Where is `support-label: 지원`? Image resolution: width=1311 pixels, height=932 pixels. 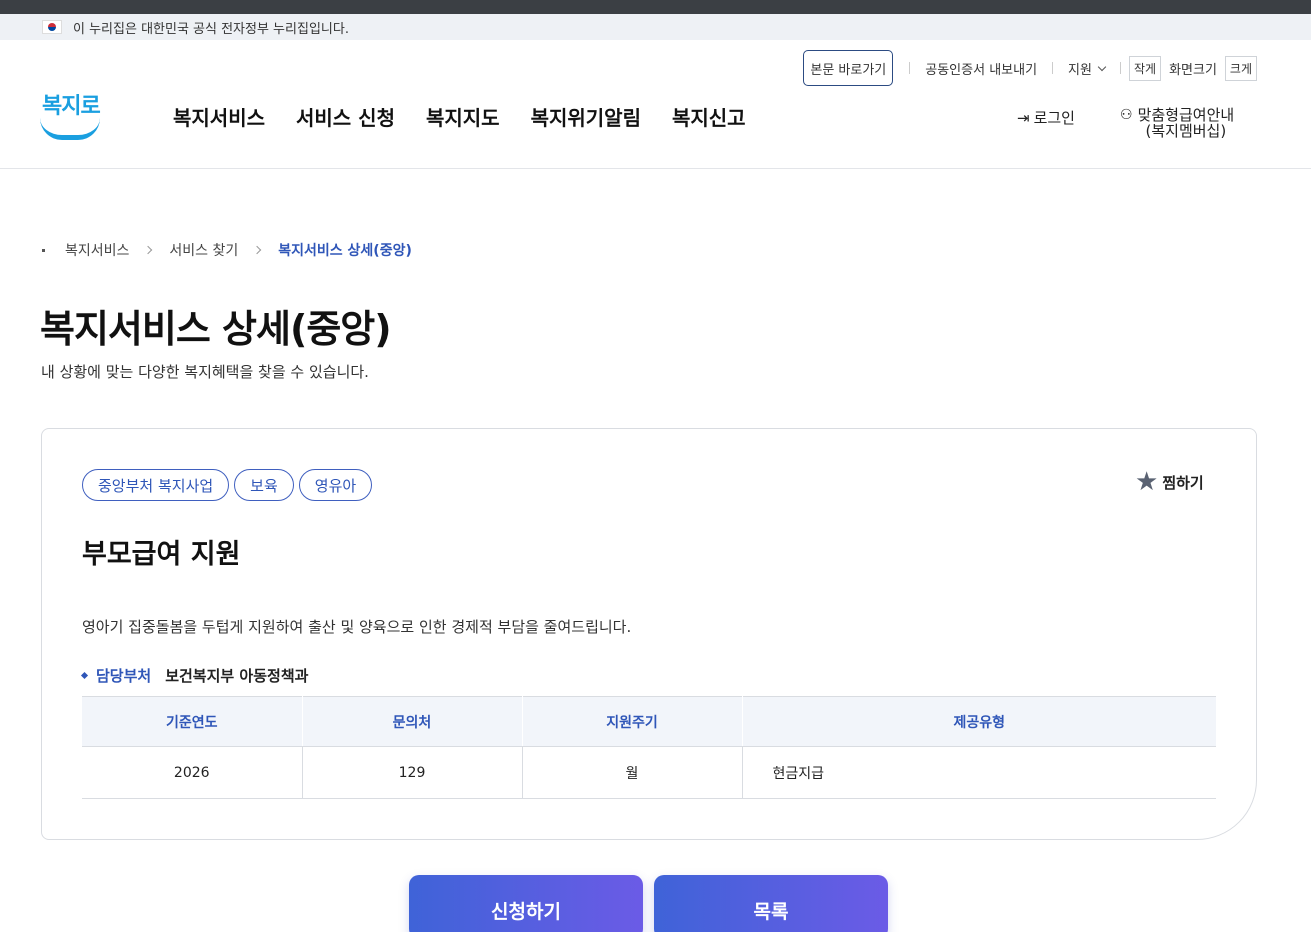 support-label: 지원 is located at coordinates (1080, 70).